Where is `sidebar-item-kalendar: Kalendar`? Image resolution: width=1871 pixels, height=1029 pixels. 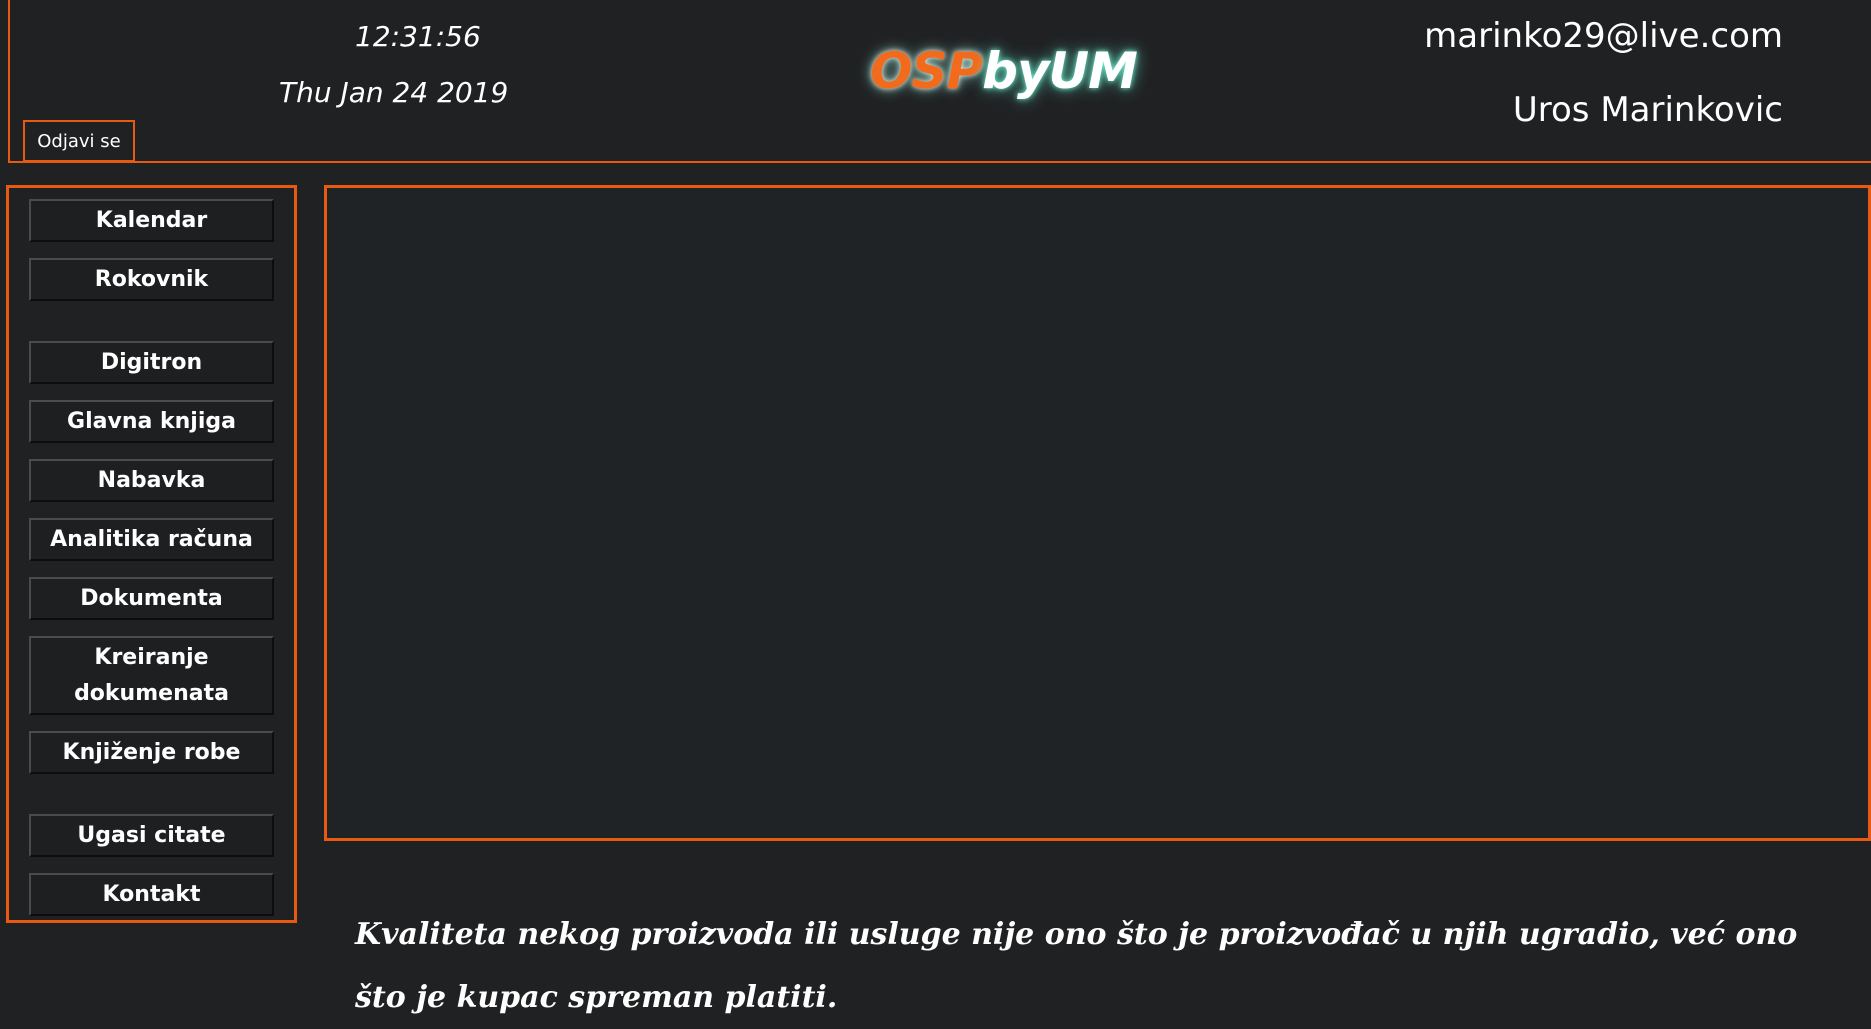 sidebar-item-kalendar: Kalendar is located at coordinates (151, 220).